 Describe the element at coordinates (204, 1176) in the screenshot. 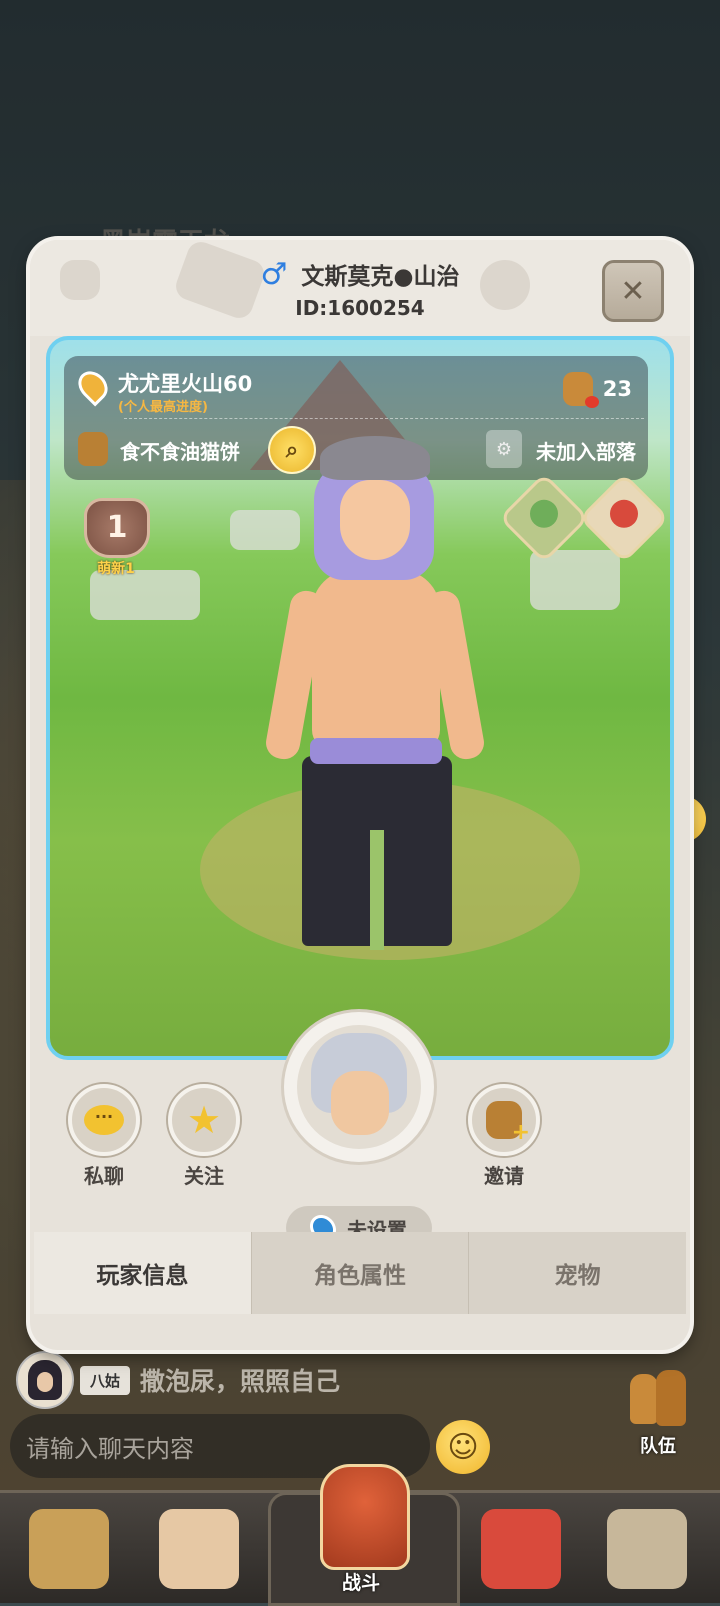

I see `follow-label: 关注` at that location.